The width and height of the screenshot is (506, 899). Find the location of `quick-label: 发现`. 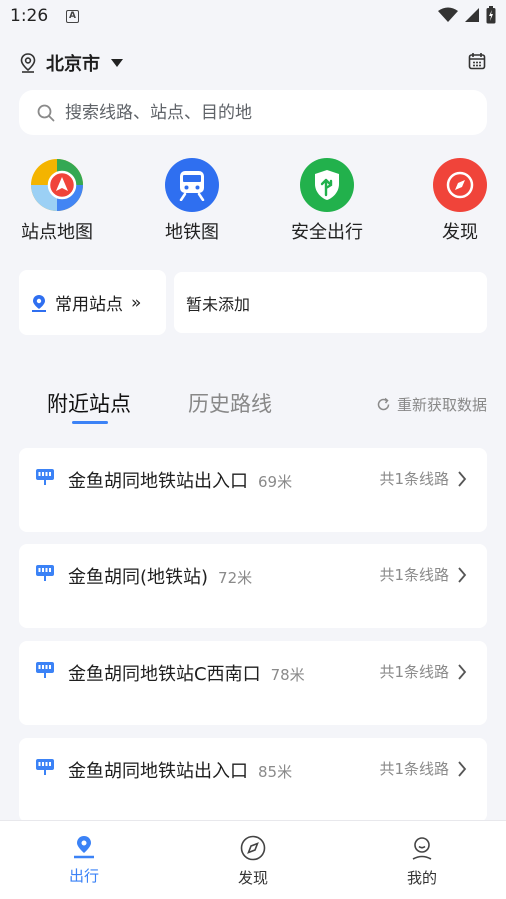

quick-label: 发现 is located at coordinates (460, 232).